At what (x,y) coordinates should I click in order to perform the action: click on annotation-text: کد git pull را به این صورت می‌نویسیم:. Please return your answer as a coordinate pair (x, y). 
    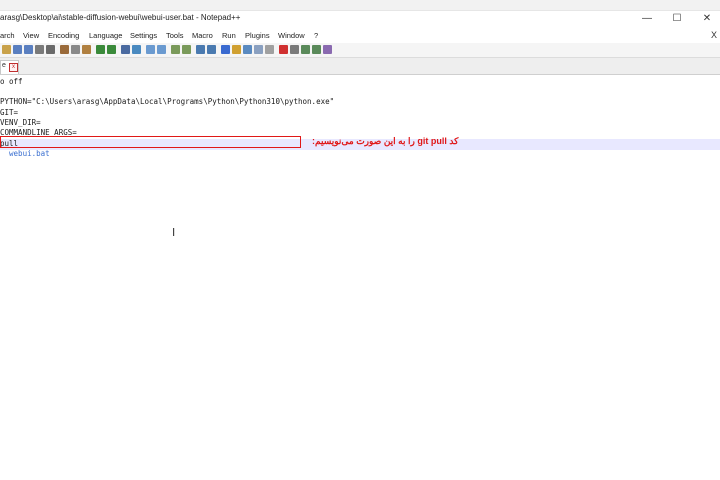
    Looking at the image, I should click on (385, 141).